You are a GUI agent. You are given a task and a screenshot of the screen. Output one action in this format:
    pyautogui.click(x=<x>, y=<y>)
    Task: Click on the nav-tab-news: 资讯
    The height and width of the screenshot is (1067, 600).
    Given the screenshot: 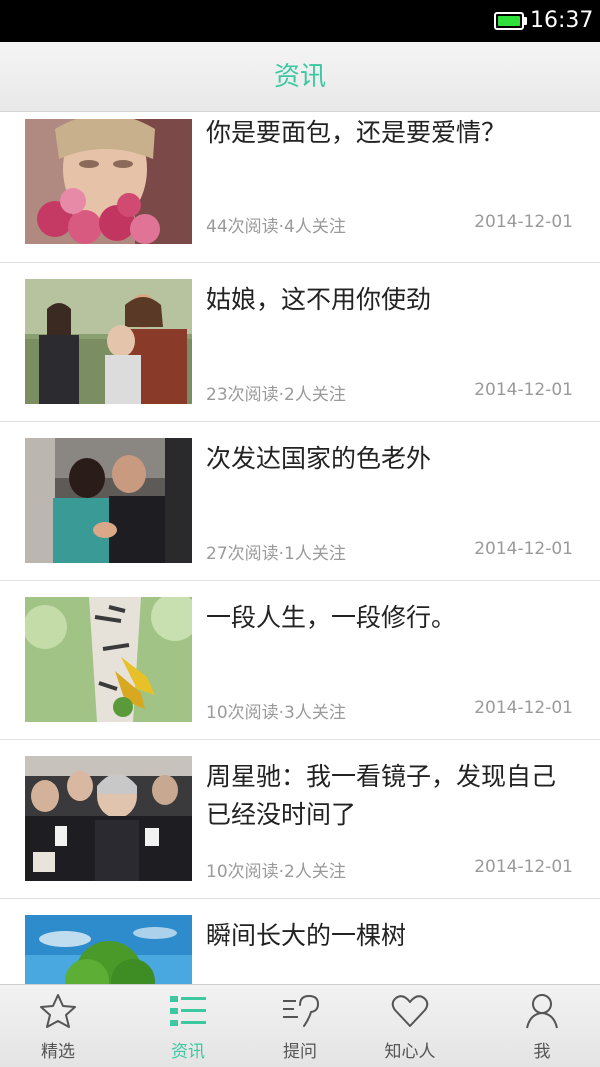 What is the action you would take?
    pyautogui.click(x=188, y=1026)
    